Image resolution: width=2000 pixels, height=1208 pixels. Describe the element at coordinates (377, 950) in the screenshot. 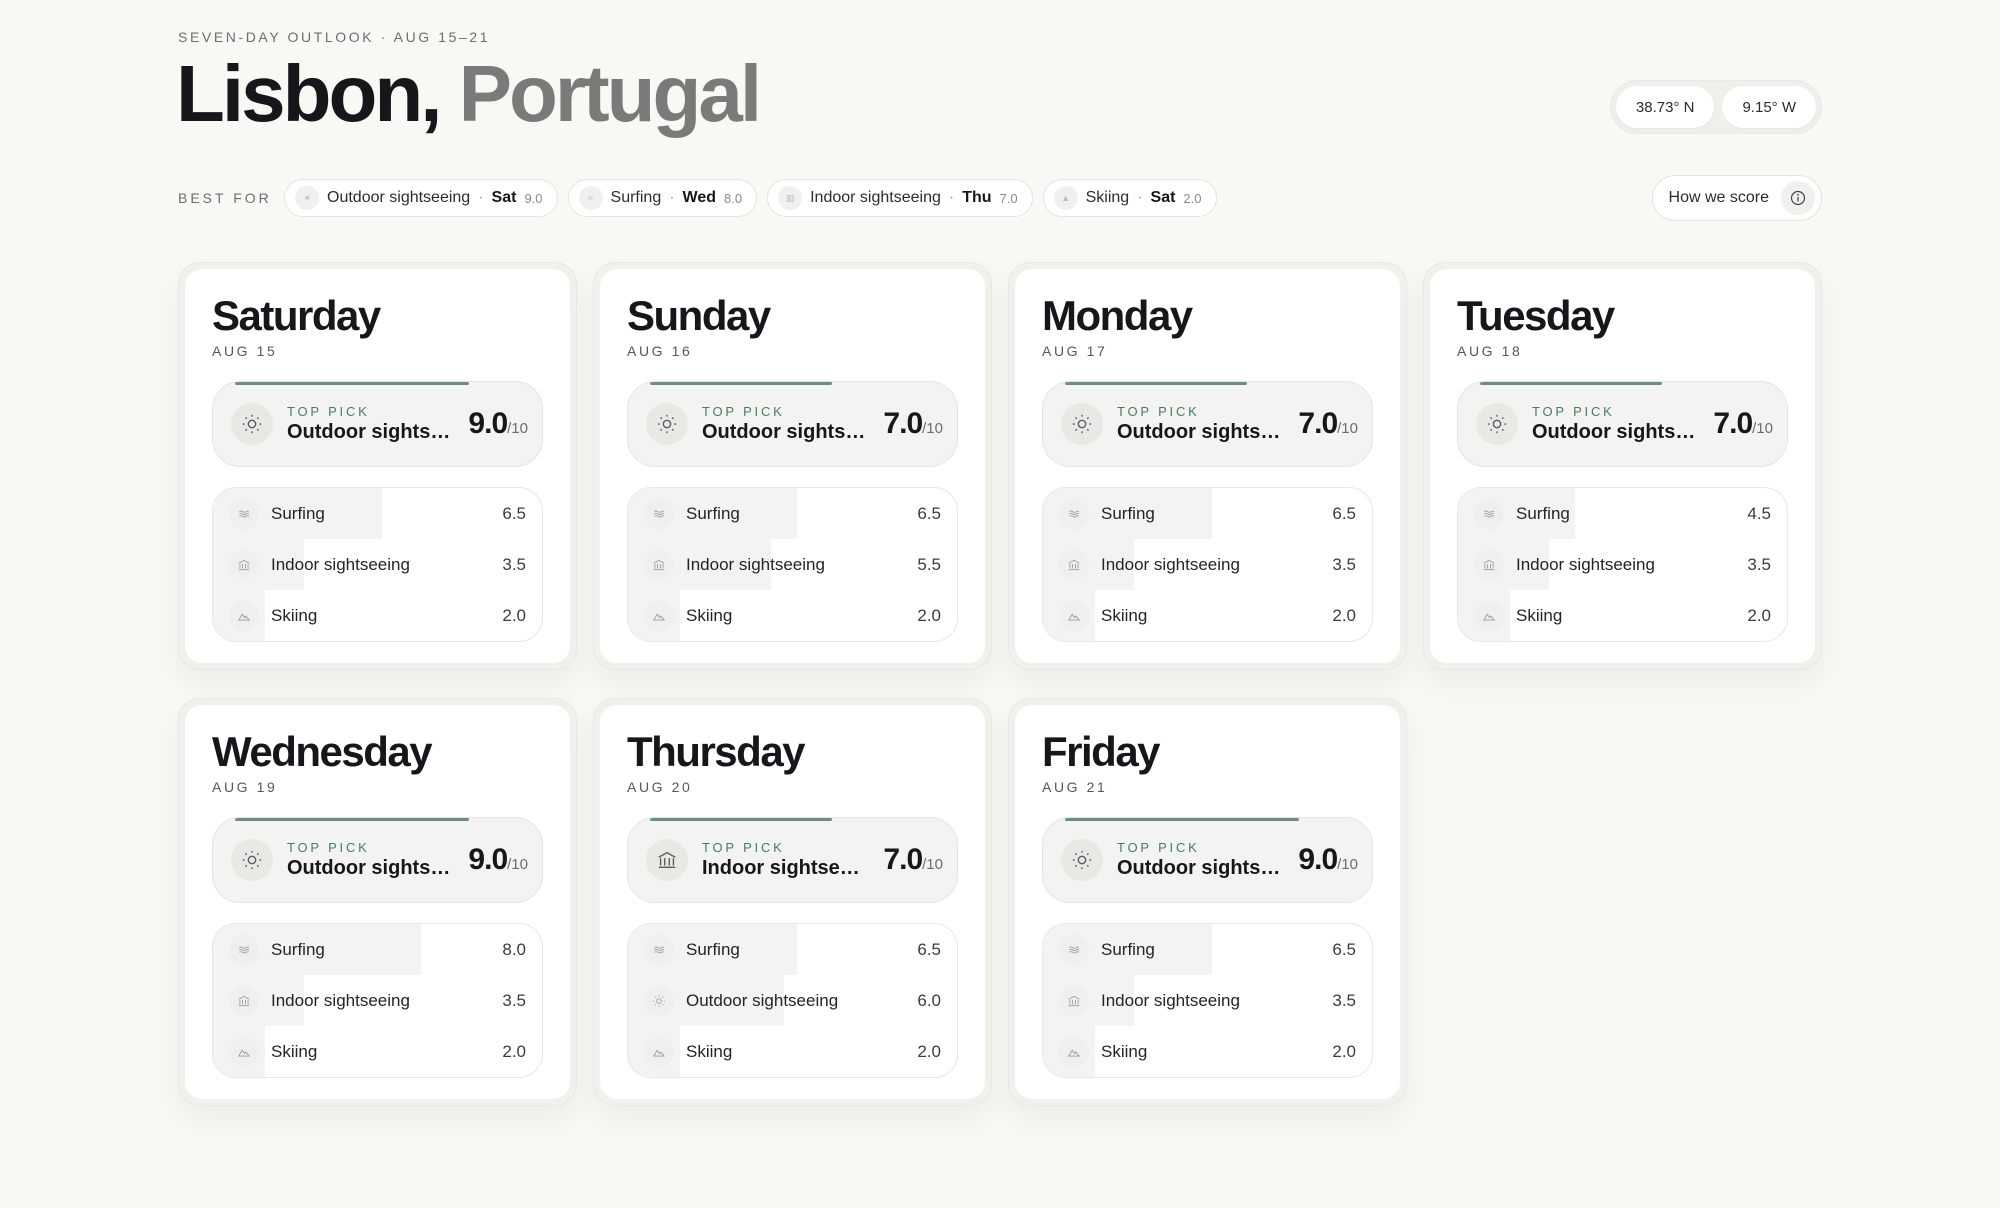

I see `activity-row: Surfing 8.0` at that location.